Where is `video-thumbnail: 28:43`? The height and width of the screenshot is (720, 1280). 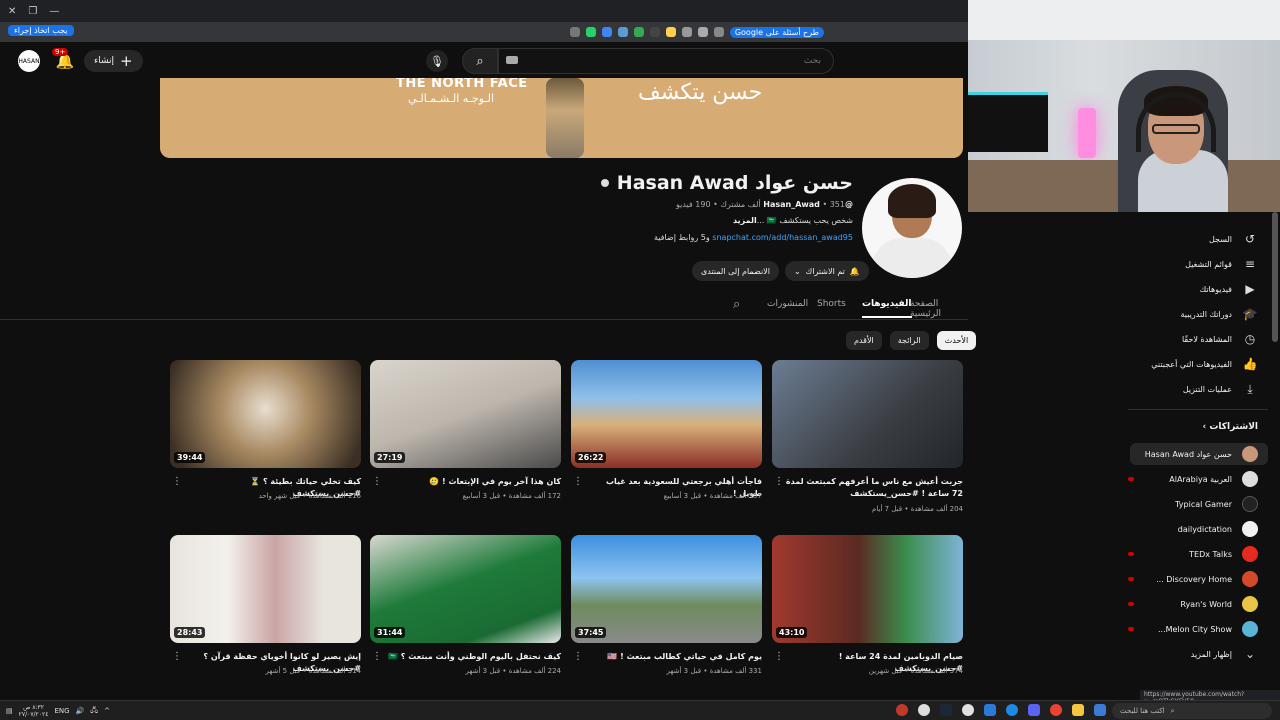 video-thumbnail: 28:43 is located at coordinates (265, 589).